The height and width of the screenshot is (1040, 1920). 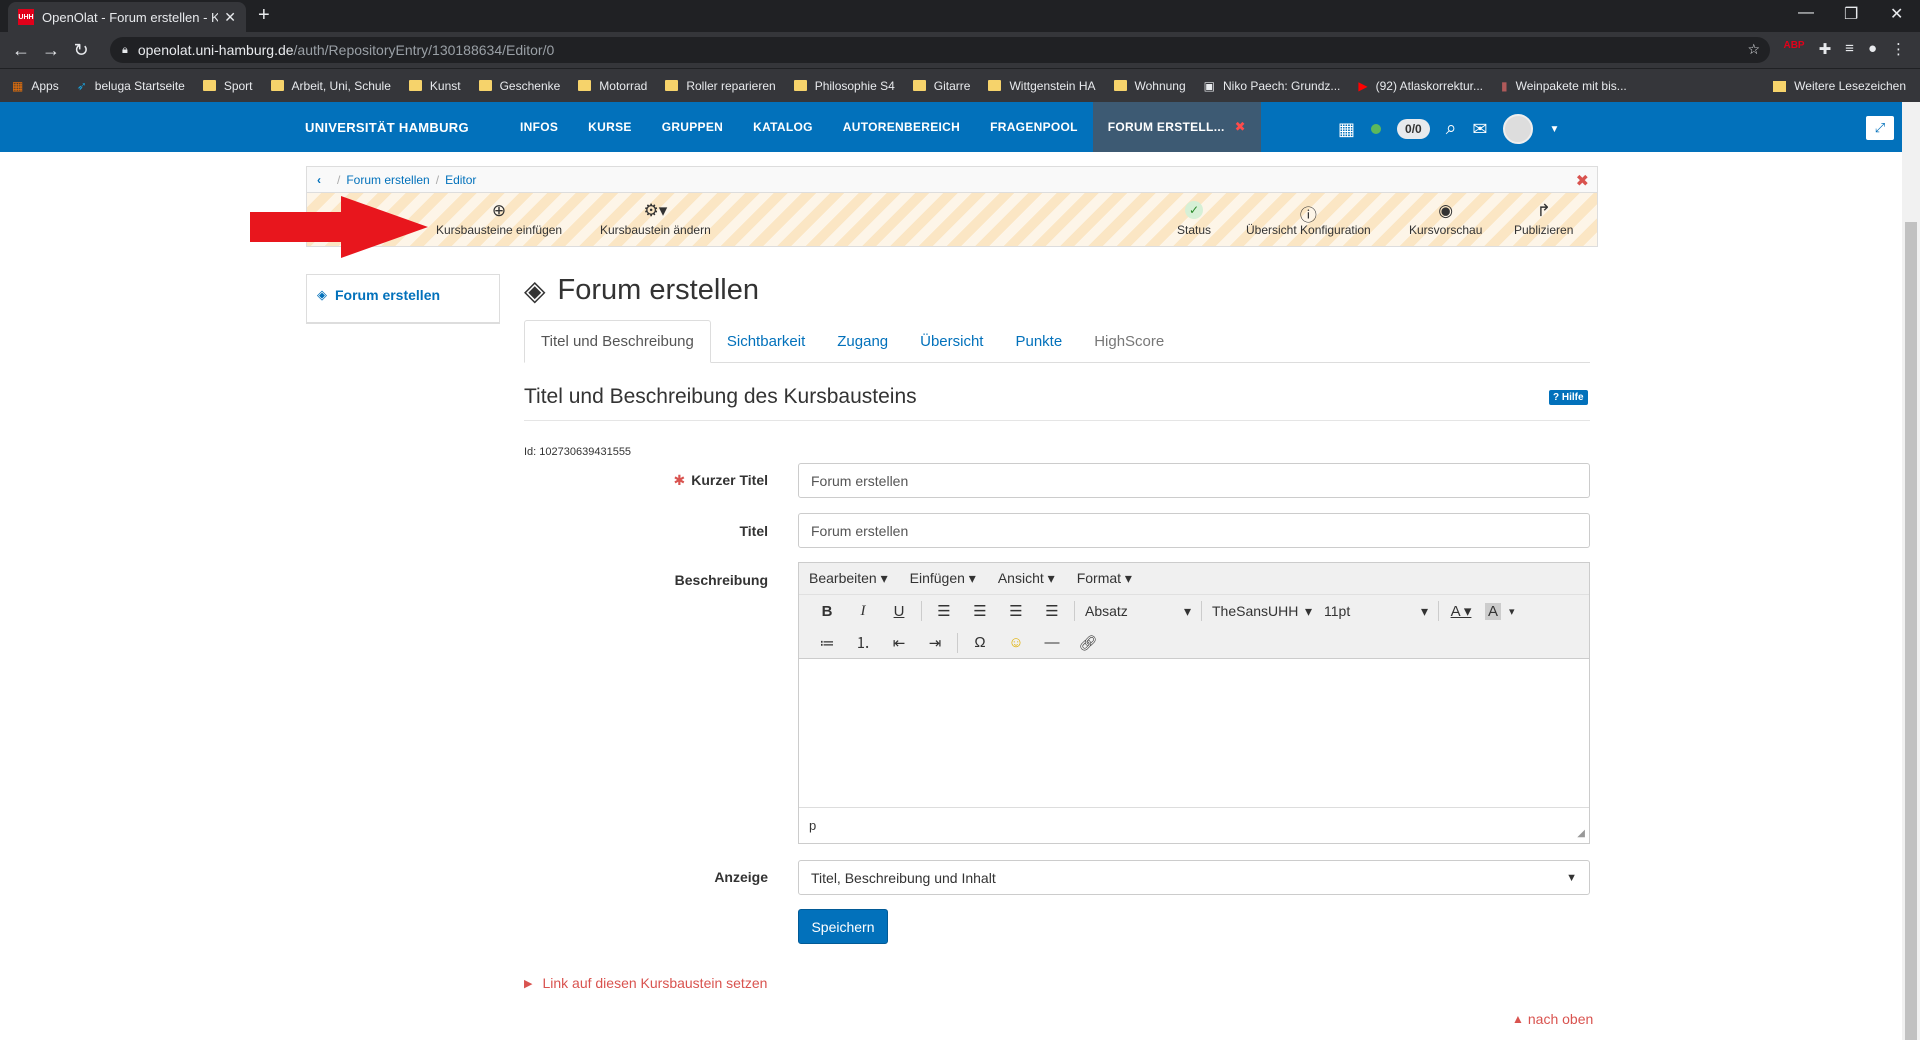 What do you see at coordinates (1052, 642) in the screenshot?
I see `horizontal-rule-icon: —` at bounding box center [1052, 642].